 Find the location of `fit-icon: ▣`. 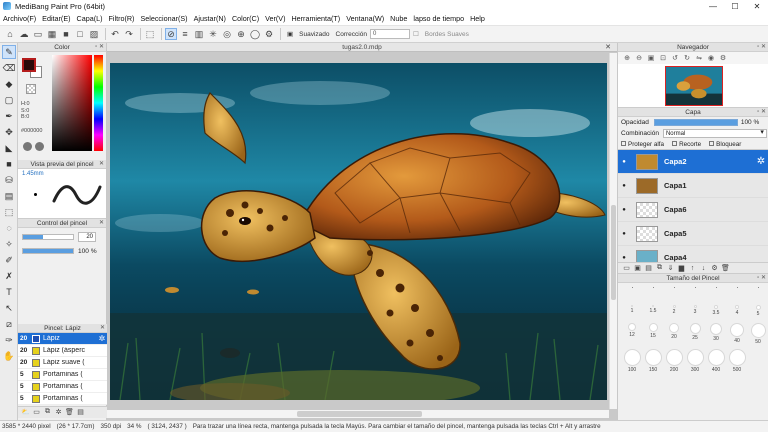

fit-icon: ▣ is located at coordinates (651, 58).